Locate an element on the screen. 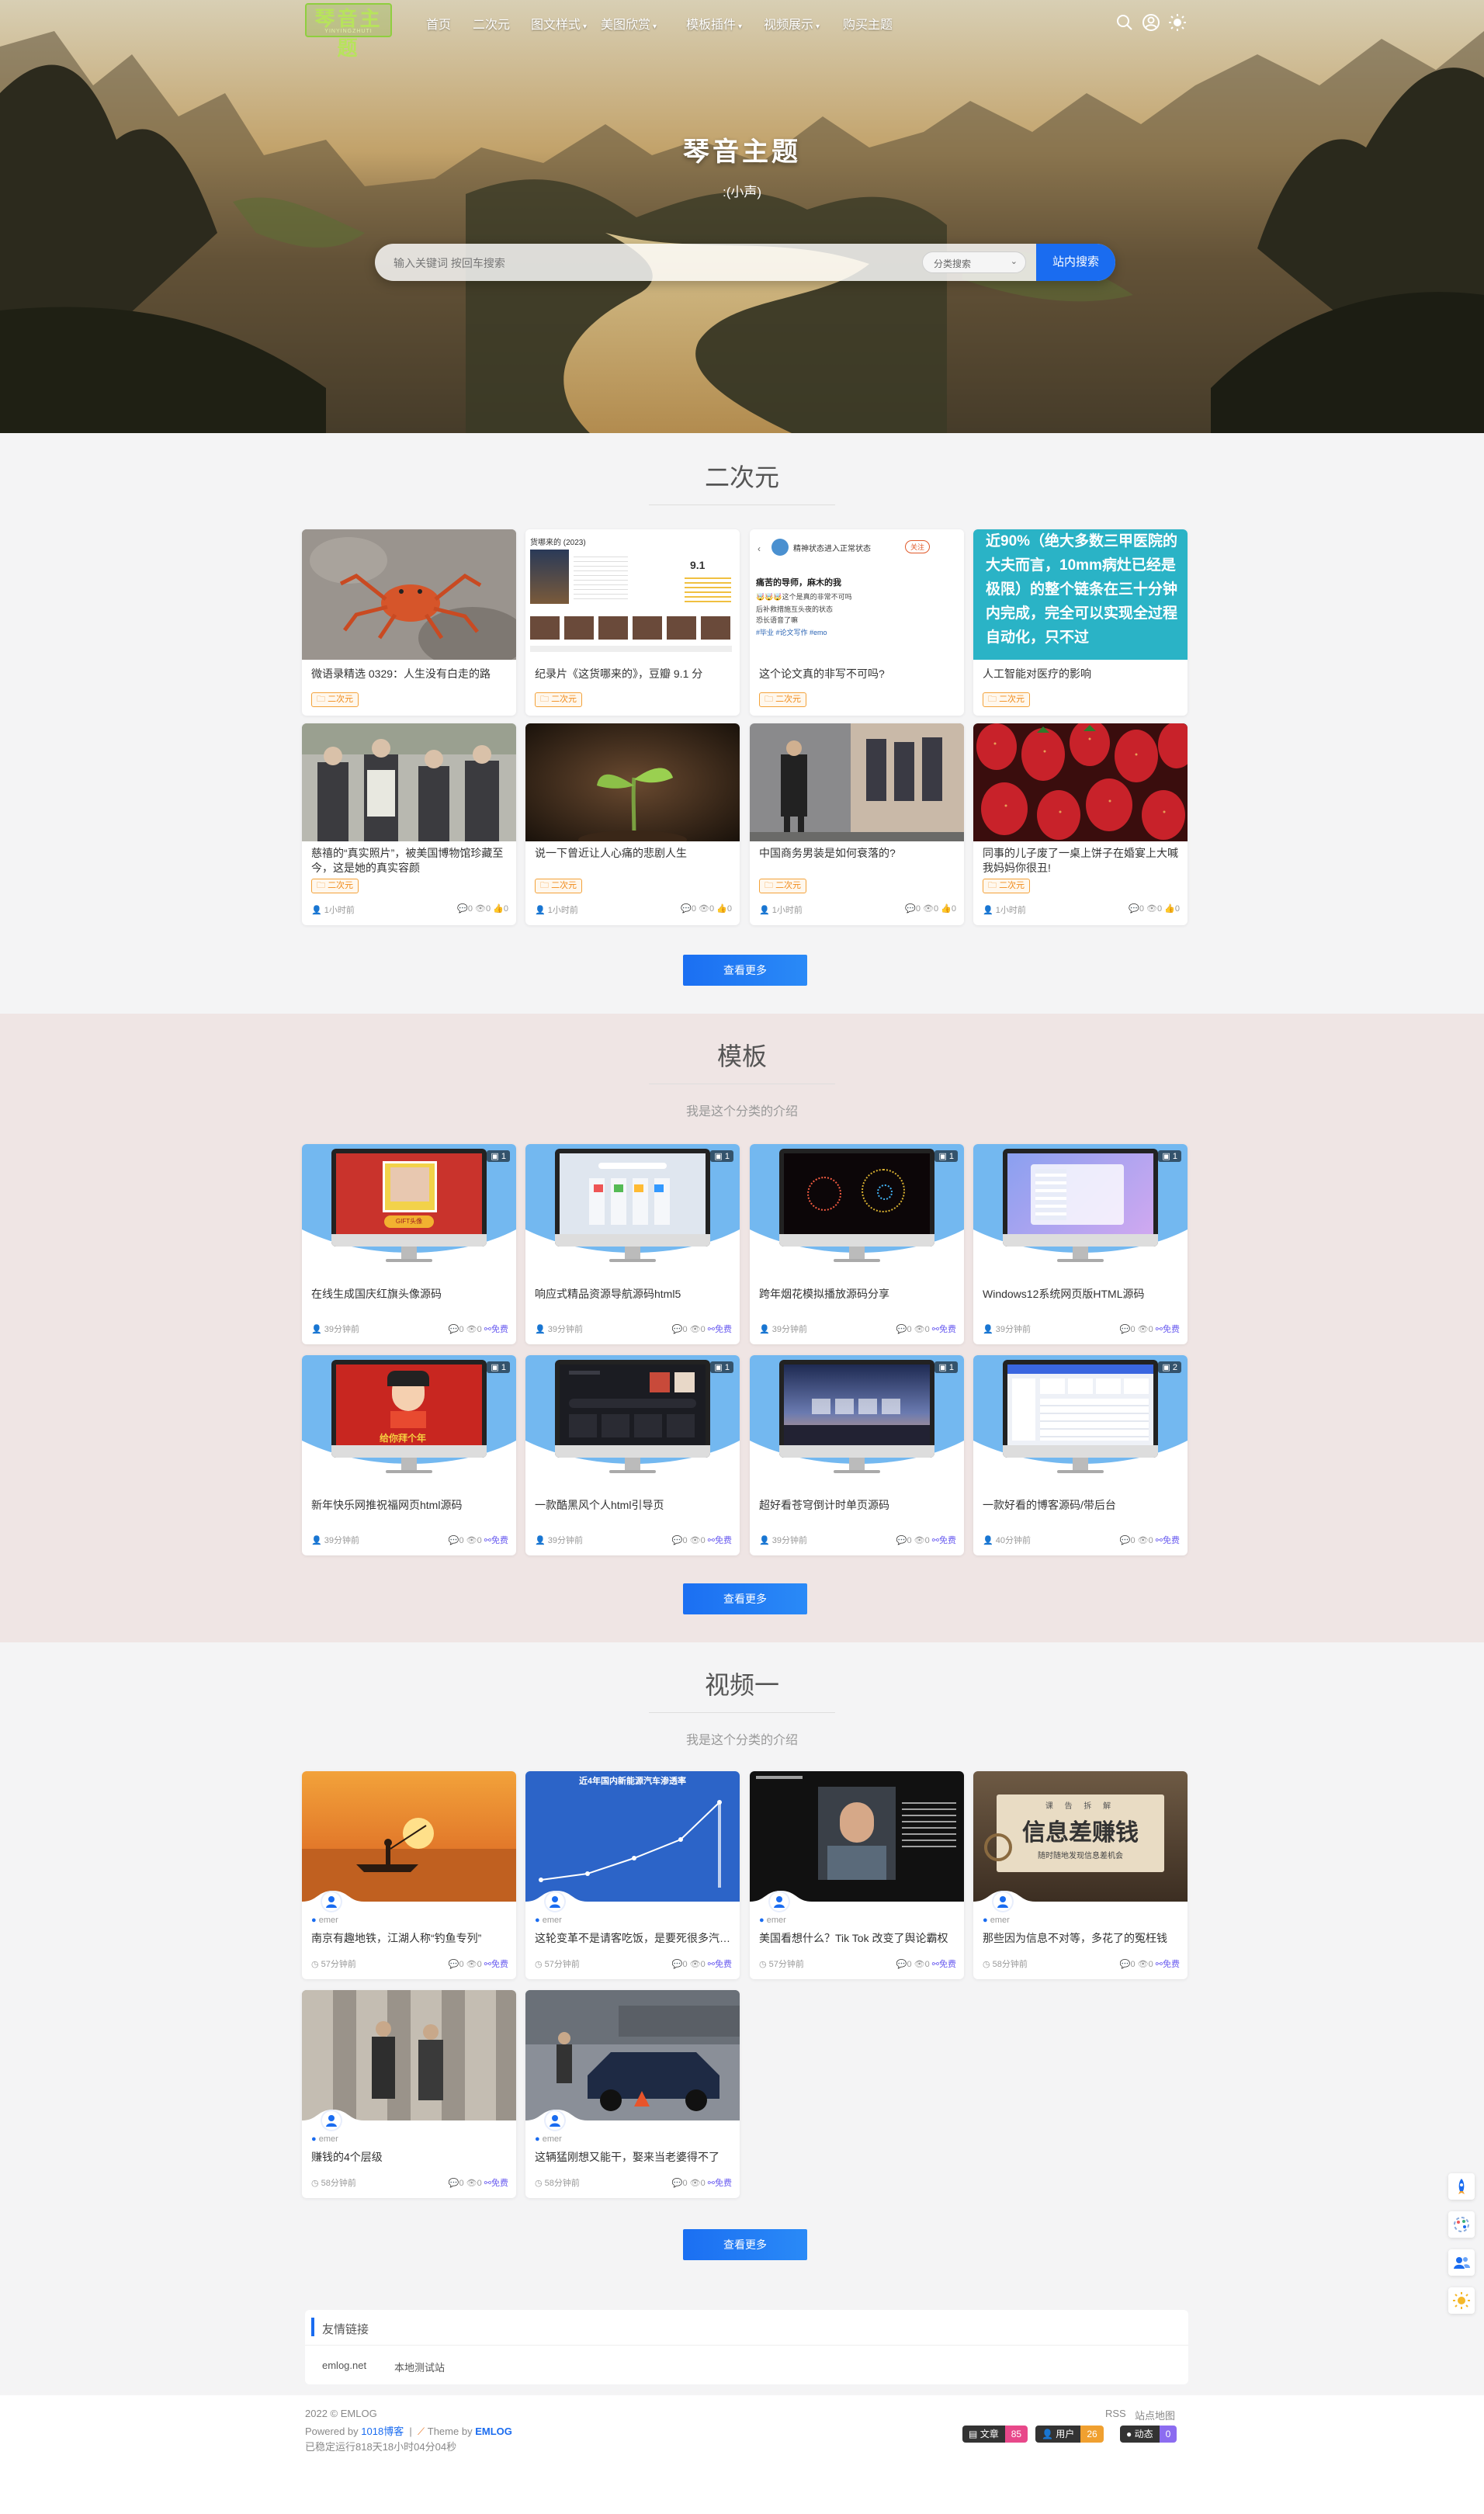 The image size is (1484, 2514). rss-link: RSS is located at coordinates (1115, 2413).